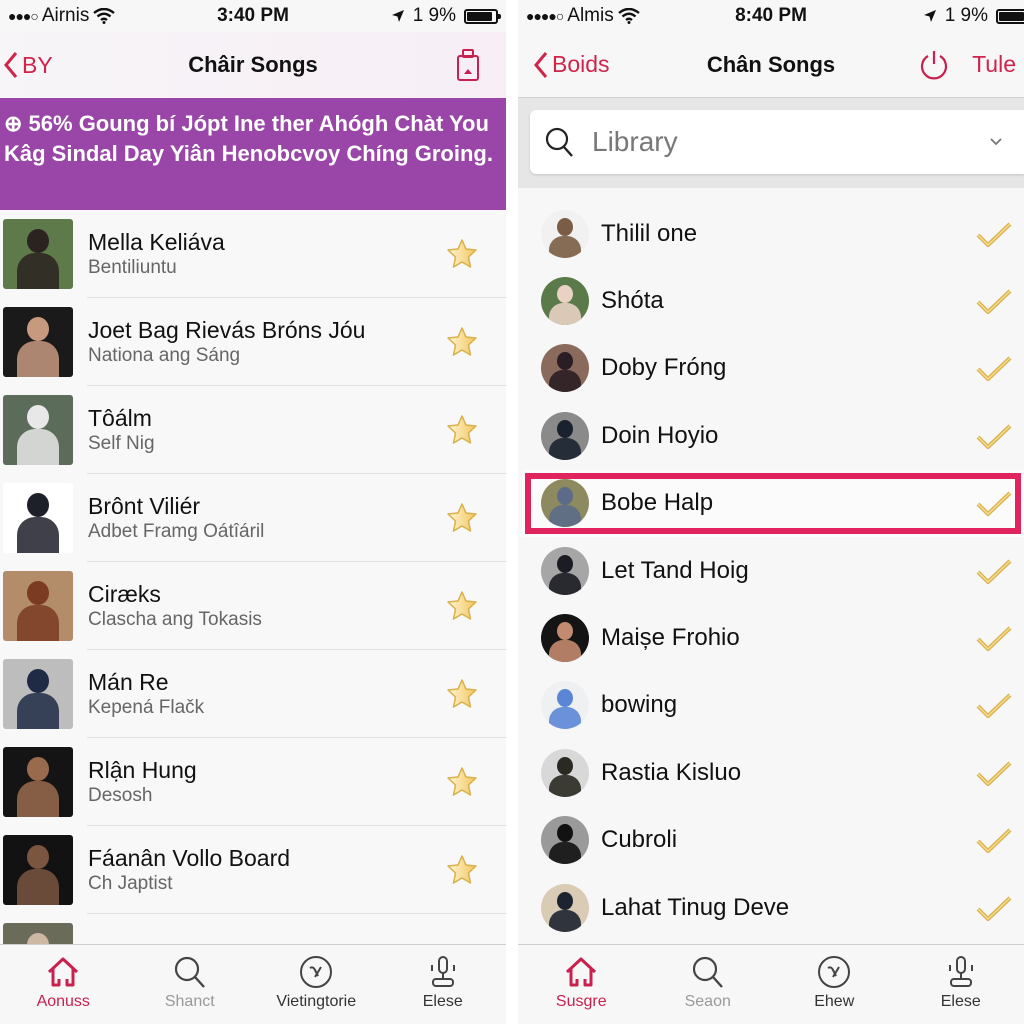  Describe the element at coordinates (834, 984) in the screenshot. I see `tab-3: Ehew` at that location.